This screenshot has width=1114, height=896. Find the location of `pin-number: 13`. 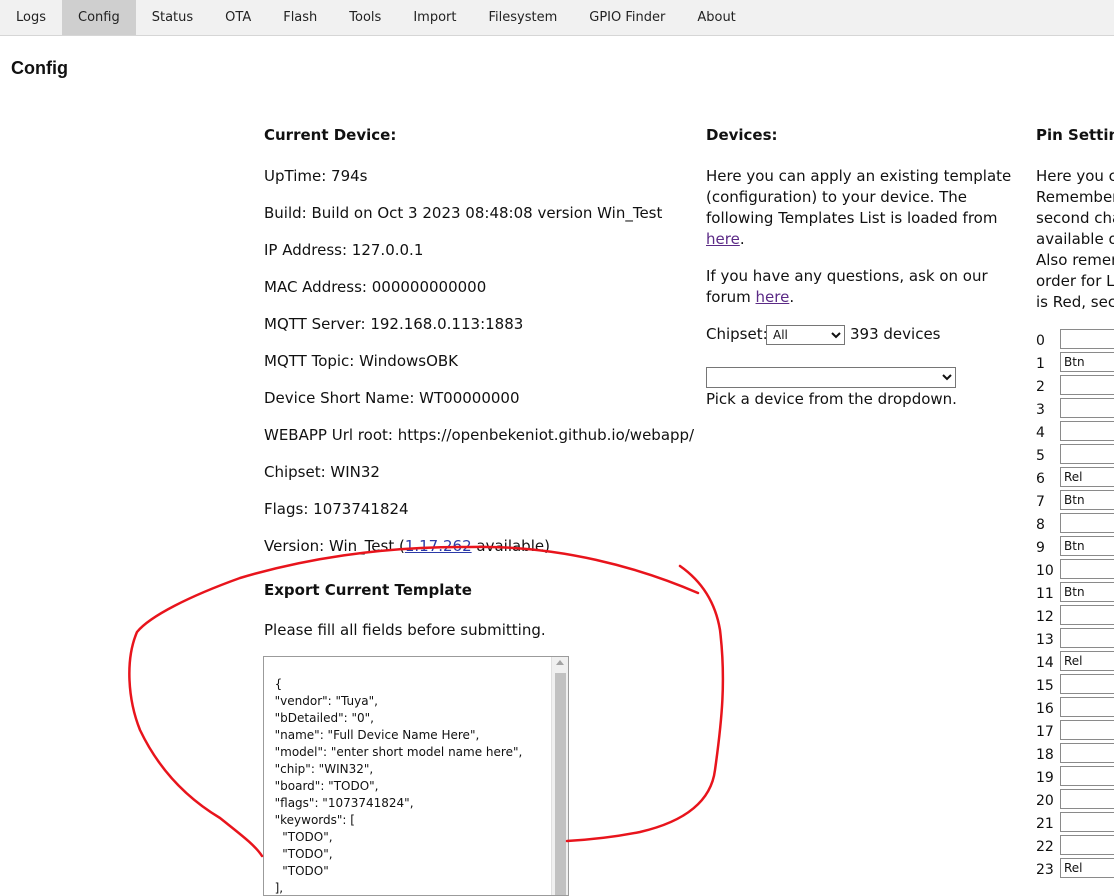

pin-number: 13 is located at coordinates (1045, 640).